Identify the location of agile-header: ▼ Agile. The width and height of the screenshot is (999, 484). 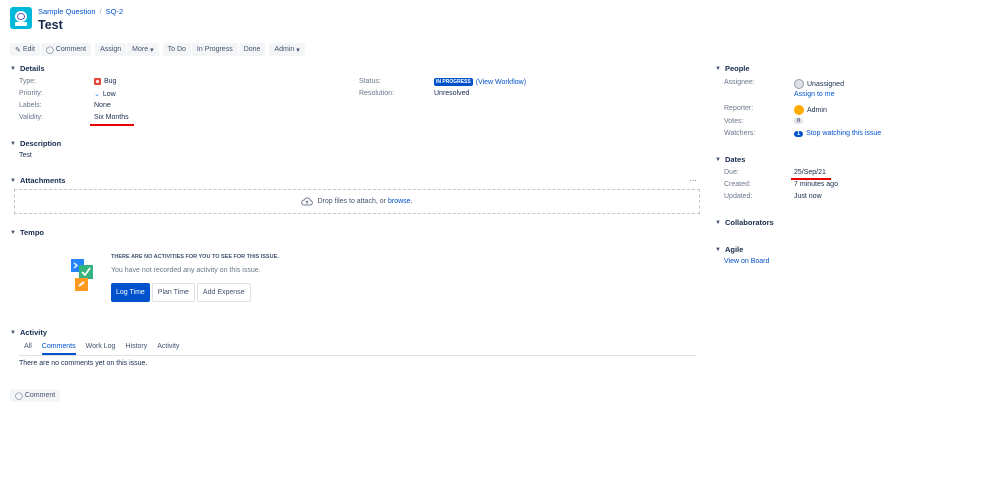
(729, 249).